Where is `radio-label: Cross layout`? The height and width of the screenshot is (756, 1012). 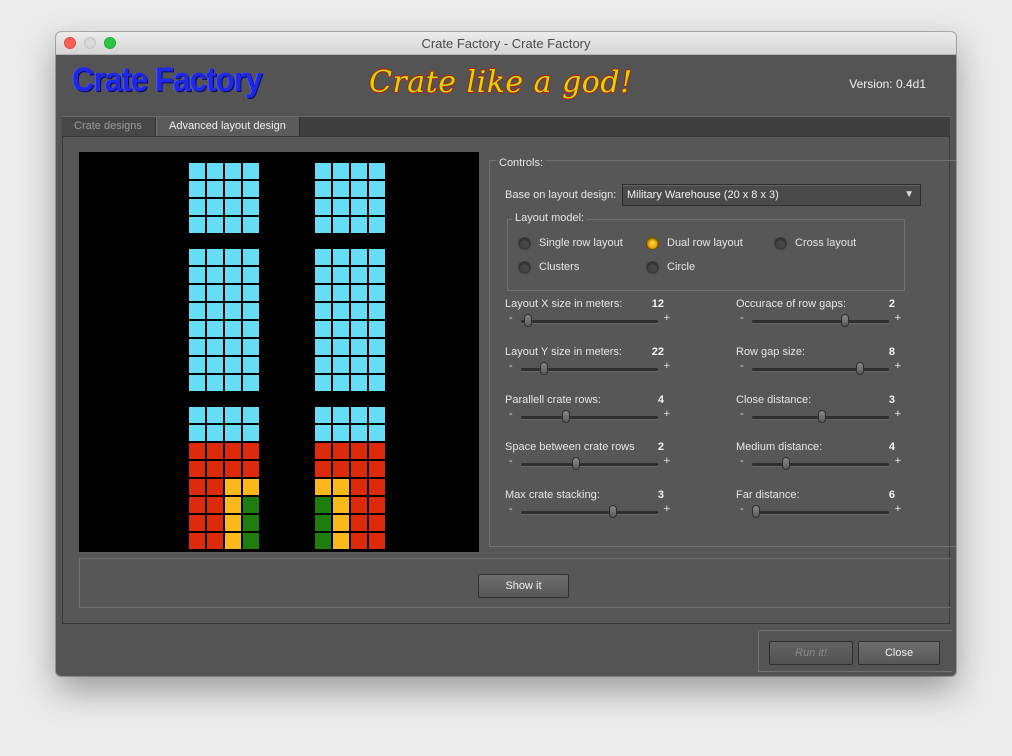 radio-label: Cross layout is located at coordinates (826, 243).